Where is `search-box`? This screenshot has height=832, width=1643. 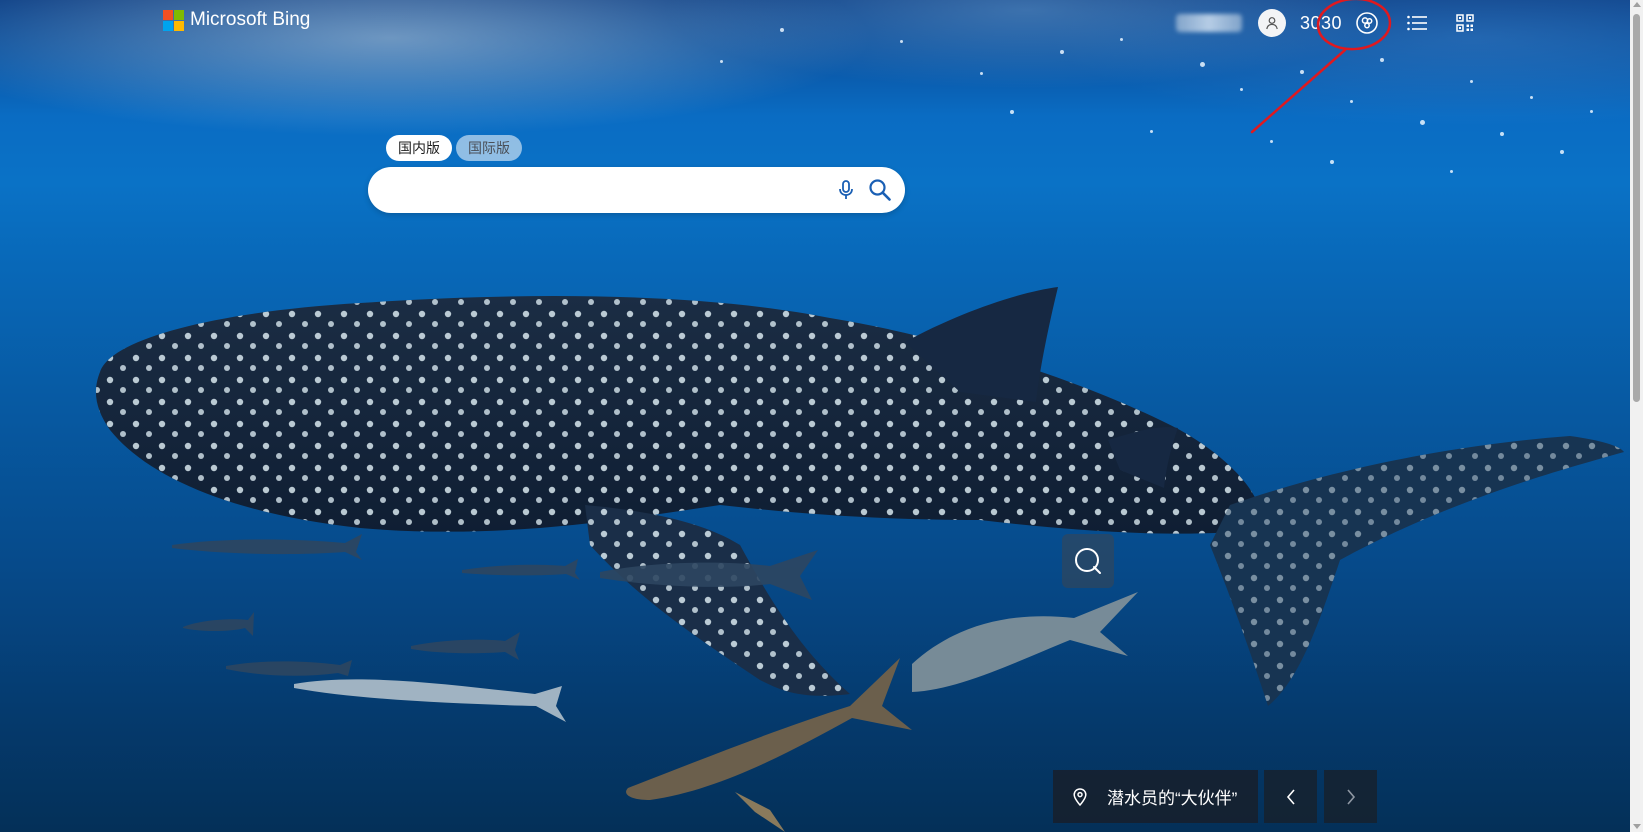
search-box is located at coordinates (636, 191).